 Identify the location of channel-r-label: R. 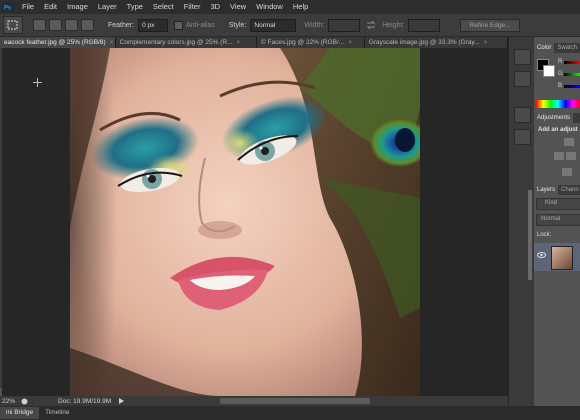
(560, 62).